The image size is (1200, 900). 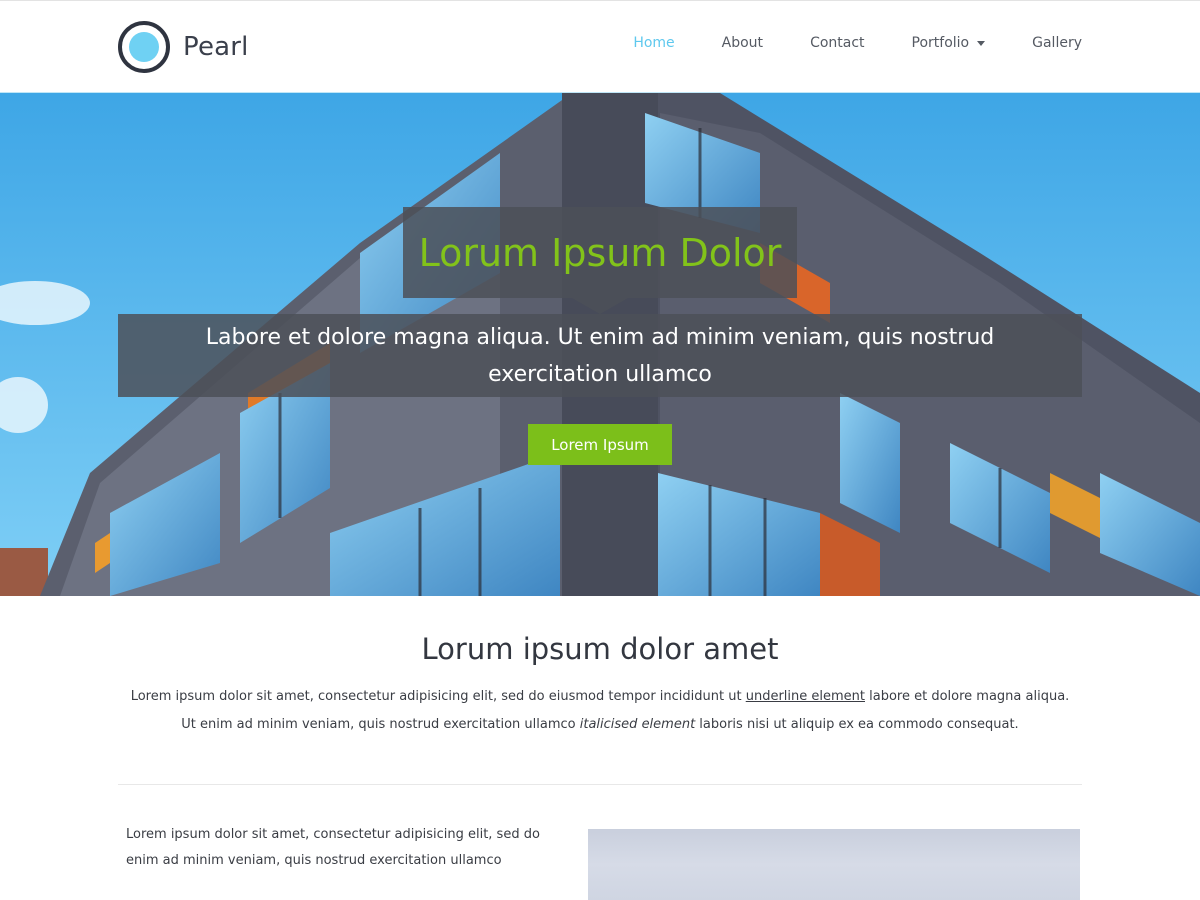 I want to click on brand: Pearl, so click(x=183, y=47).